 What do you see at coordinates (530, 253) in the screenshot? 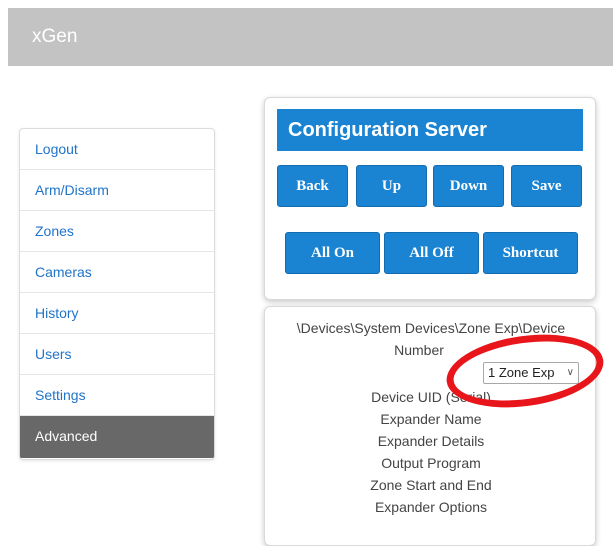
I see `shortcut-button: Shortcut` at bounding box center [530, 253].